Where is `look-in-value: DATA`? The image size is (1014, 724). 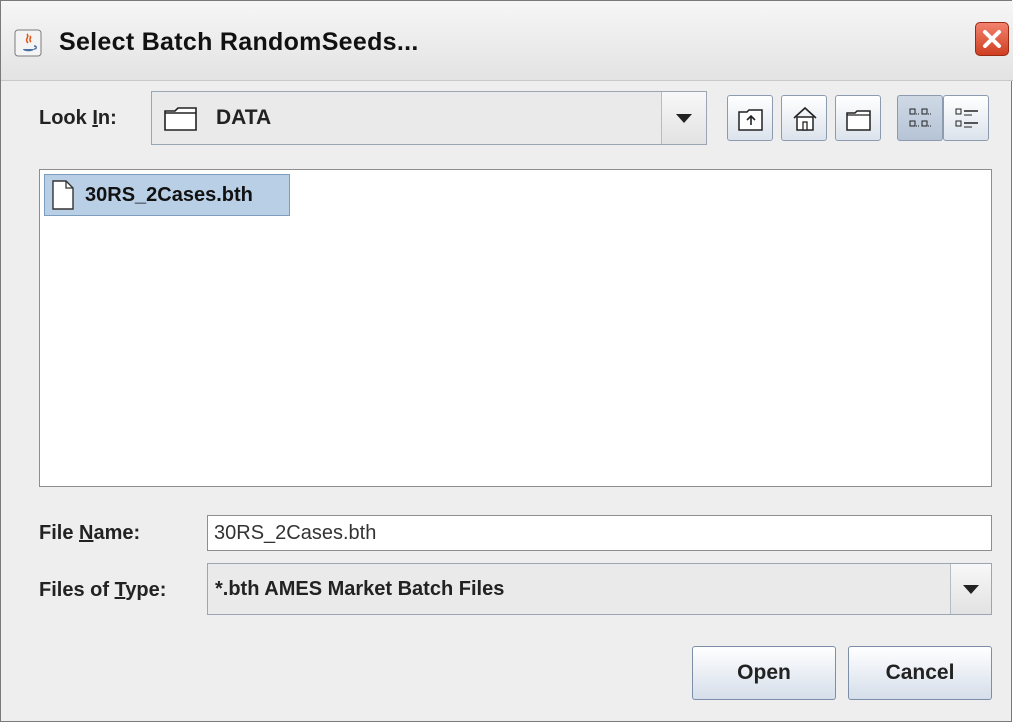 look-in-value: DATA is located at coordinates (244, 117).